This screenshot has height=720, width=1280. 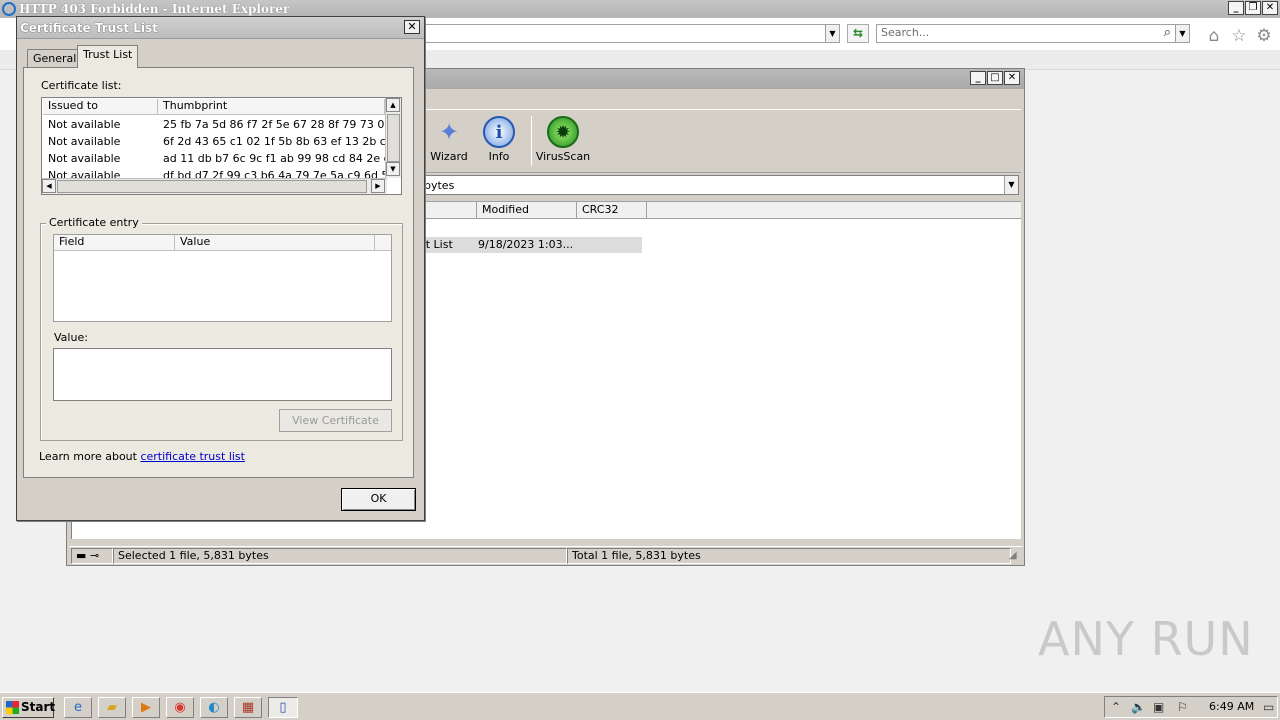 I want to click on tab-trust-list: Trust List, so click(x=108, y=56).